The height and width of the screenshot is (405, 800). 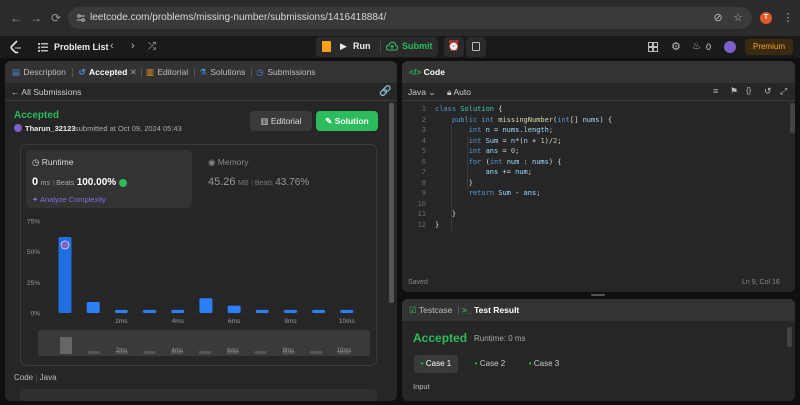 I want to click on tab-solutions: ⚗ Solutions, so click(x=221, y=72).